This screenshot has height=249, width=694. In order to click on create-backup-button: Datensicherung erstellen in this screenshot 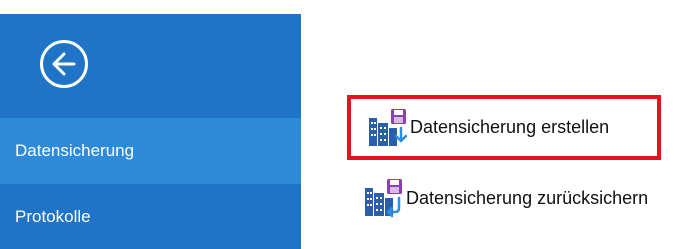, I will do `click(504, 127)`.